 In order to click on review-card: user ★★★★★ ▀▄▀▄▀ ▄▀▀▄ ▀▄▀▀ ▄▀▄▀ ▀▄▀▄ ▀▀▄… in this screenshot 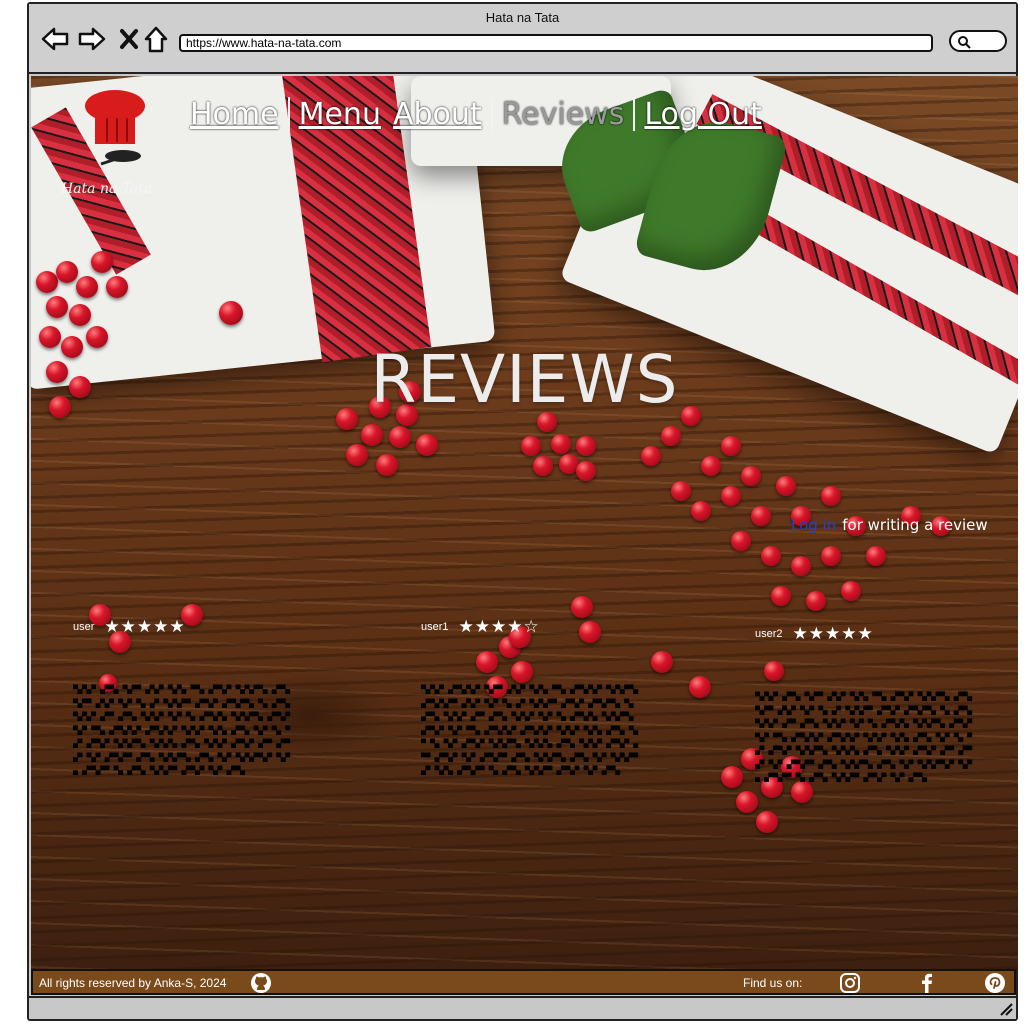, I will do `click(183, 697)`.